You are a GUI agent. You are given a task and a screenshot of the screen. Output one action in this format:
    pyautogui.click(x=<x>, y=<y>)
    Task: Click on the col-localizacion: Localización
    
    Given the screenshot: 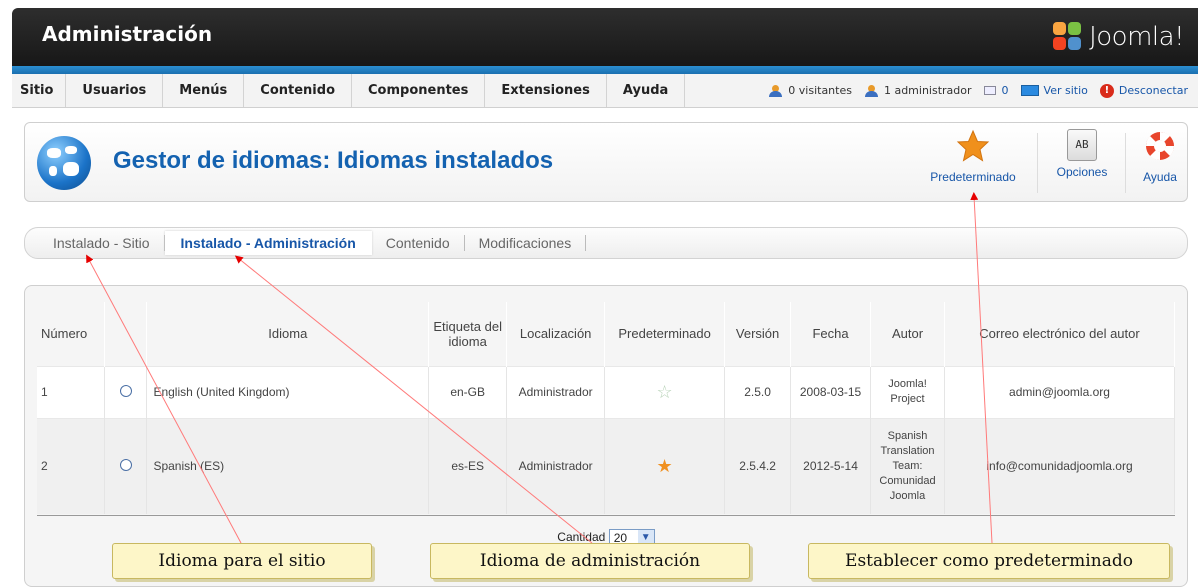 What is the action you would take?
    pyautogui.click(x=556, y=334)
    